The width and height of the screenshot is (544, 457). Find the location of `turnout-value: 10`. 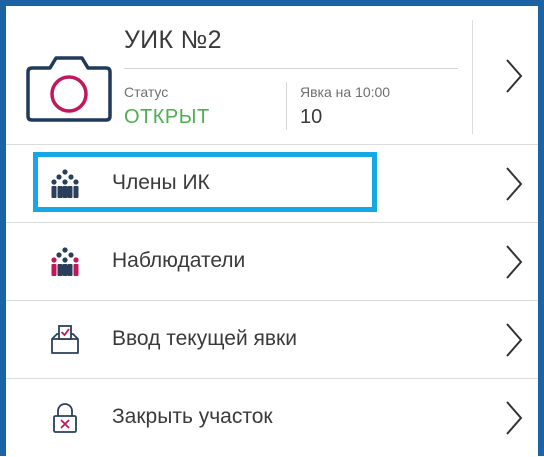

turnout-value: 10 is located at coordinates (311, 117).